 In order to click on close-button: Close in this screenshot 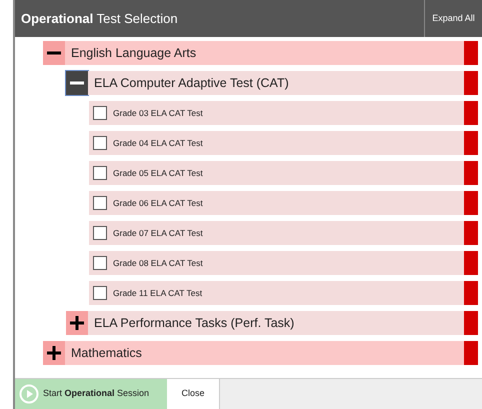, I will do `click(193, 394)`.